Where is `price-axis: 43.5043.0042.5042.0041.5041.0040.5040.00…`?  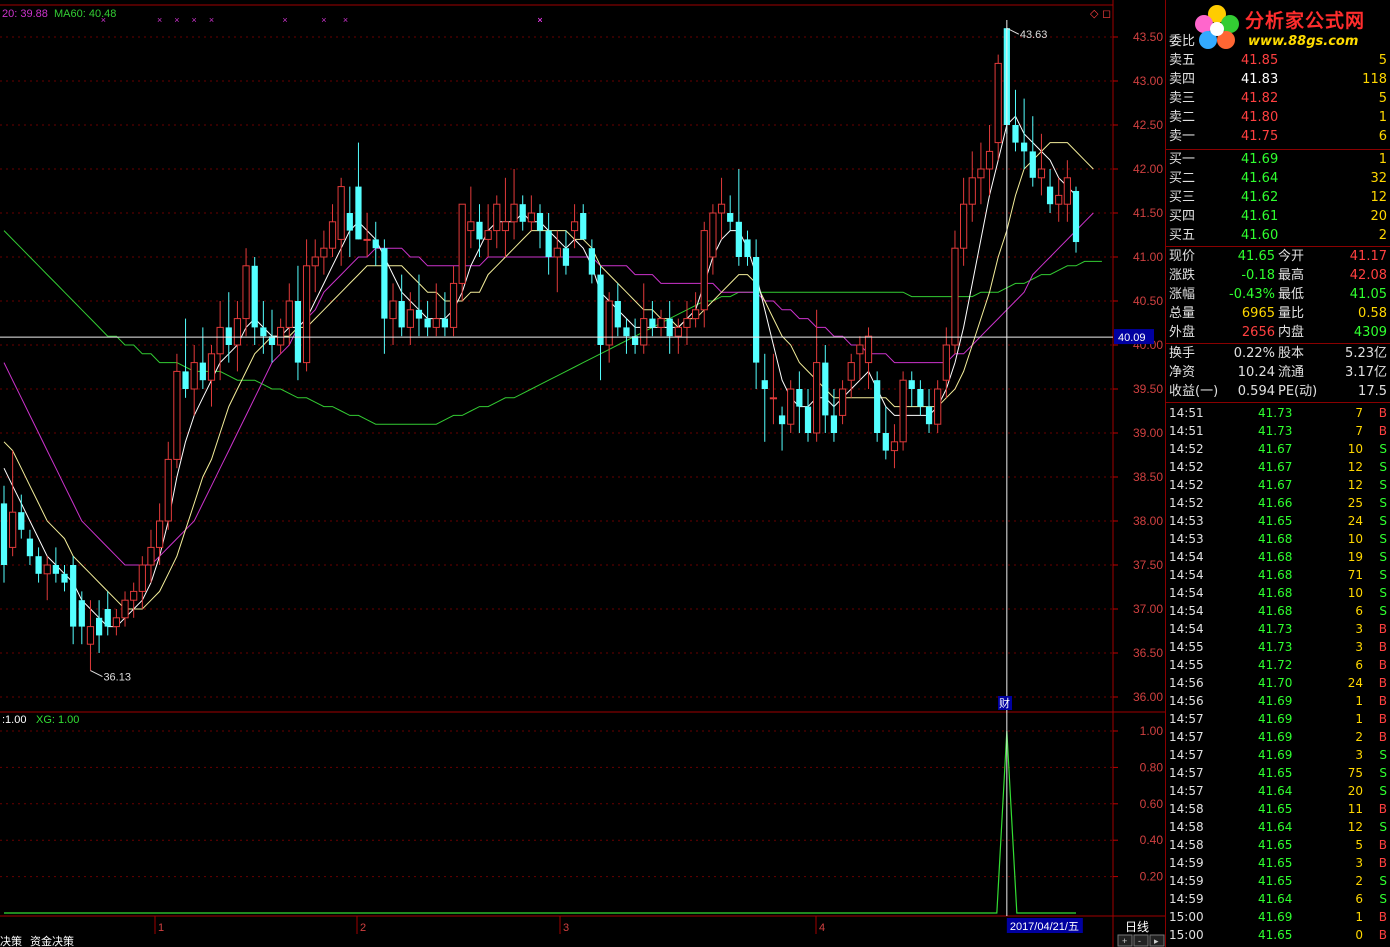 price-axis: 43.5043.0042.5042.0041.5041.0040.5040.00… is located at coordinates (1138, 367).